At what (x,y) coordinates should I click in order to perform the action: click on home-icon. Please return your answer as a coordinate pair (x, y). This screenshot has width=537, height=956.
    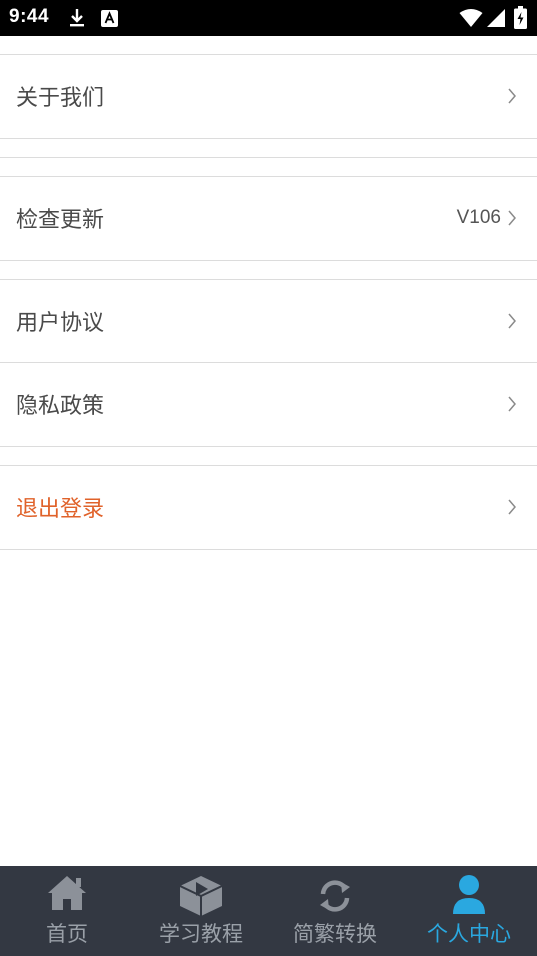
    Looking at the image, I should click on (67, 893).